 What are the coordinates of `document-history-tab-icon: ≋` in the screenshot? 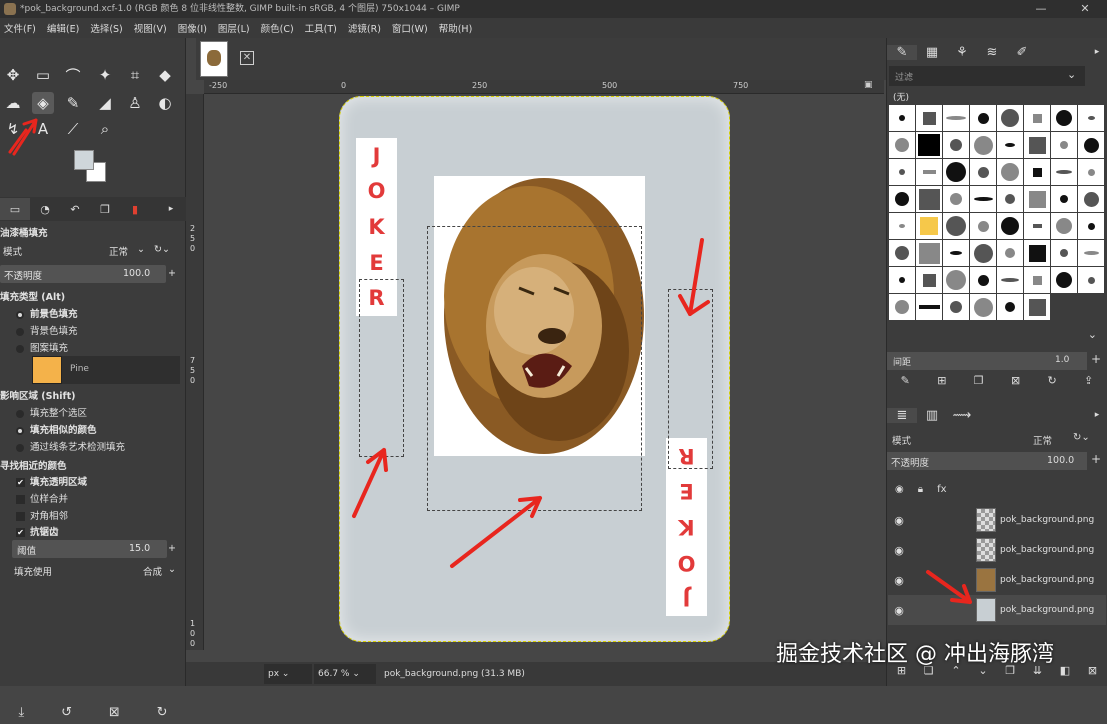 It's located at (992, 52).